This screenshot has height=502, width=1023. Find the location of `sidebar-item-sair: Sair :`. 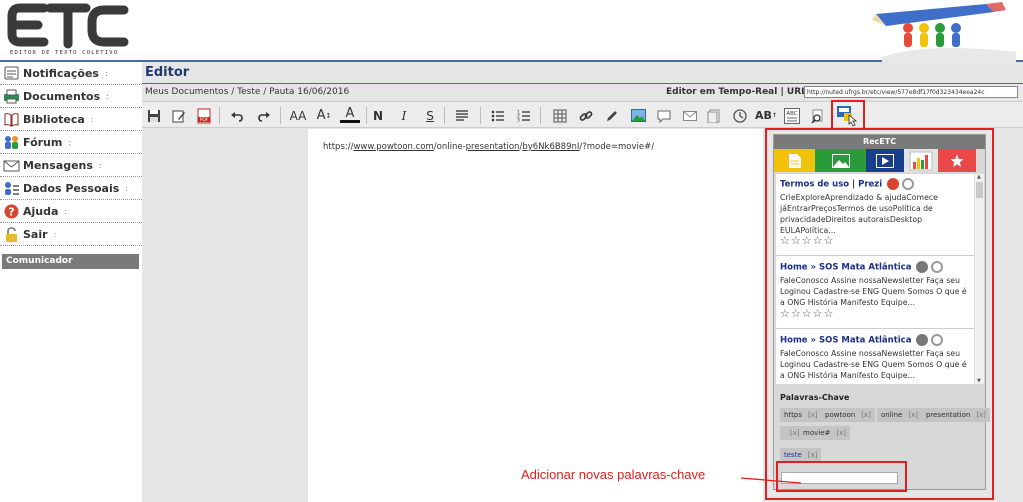

sidebar-item-sair: Sair : is located at coordinates (71, 234).